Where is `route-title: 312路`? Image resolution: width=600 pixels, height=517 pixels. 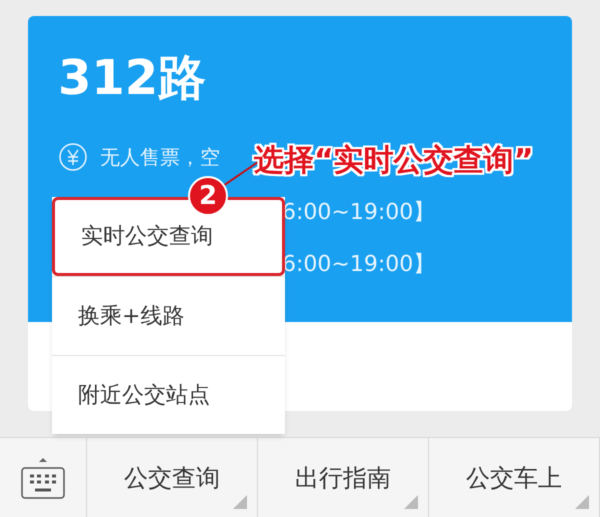 route-title: 312路 is located at coordinates (132, 78).